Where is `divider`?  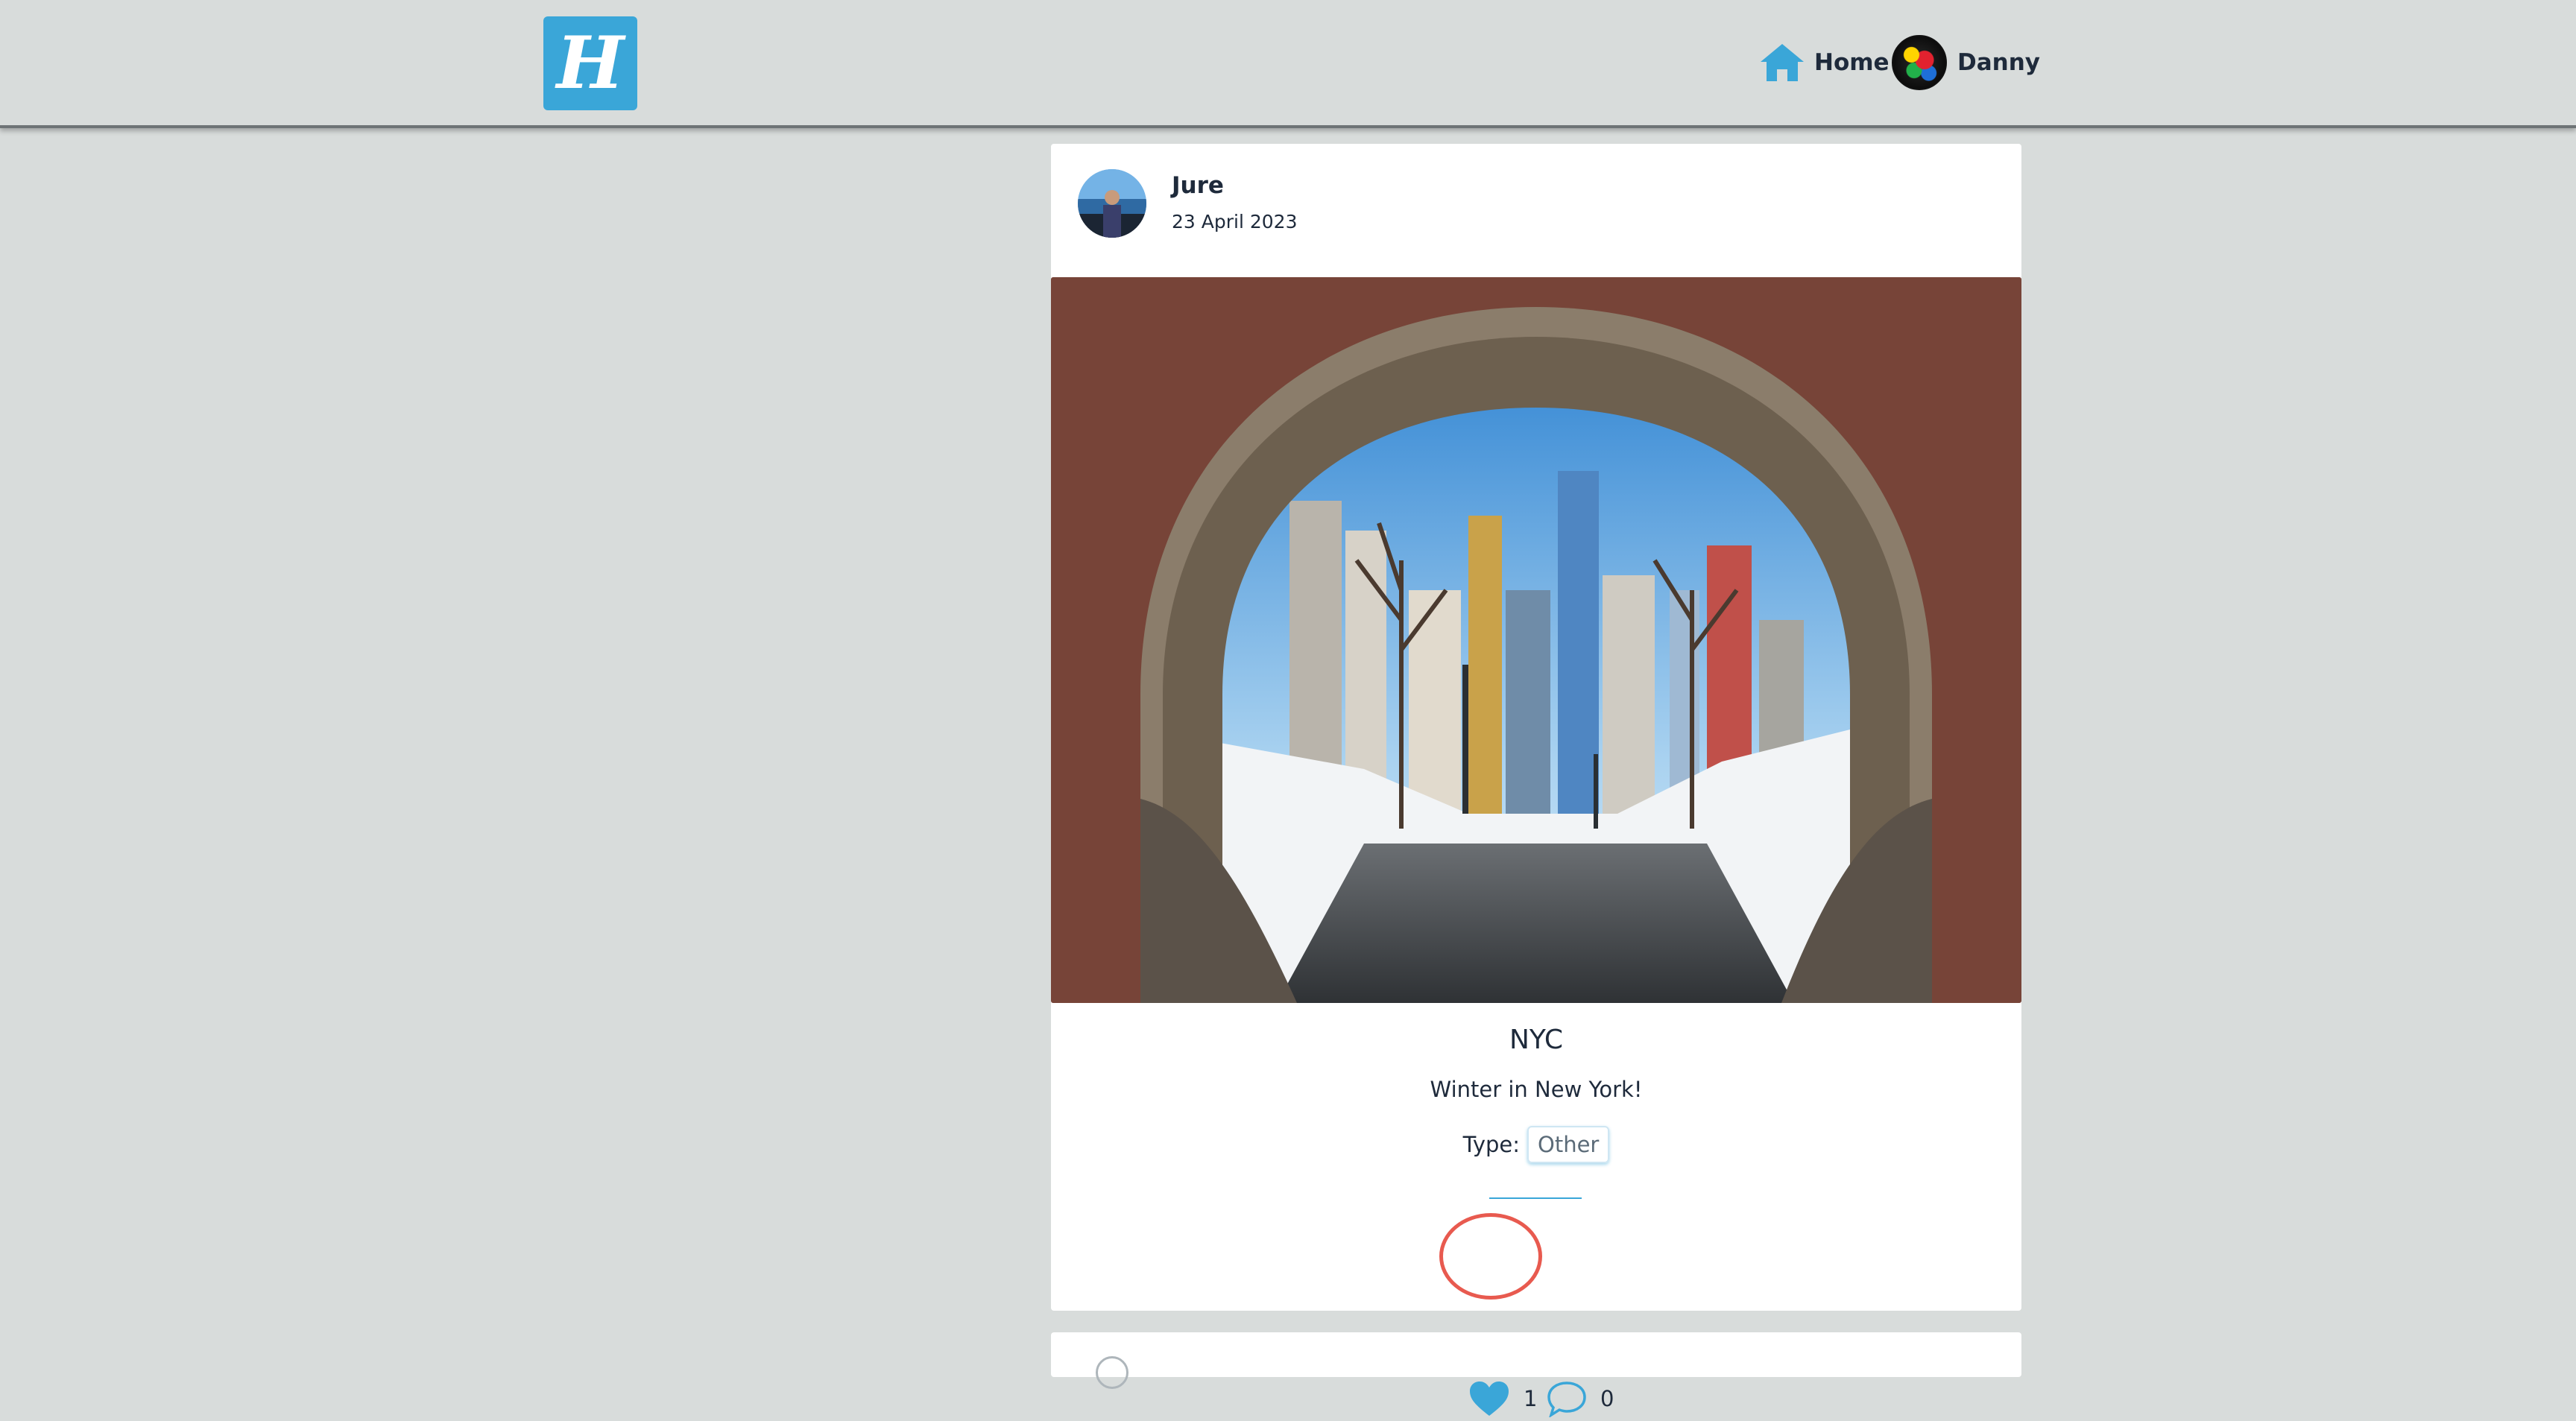
divider is located at coordinates (1535, 1198).